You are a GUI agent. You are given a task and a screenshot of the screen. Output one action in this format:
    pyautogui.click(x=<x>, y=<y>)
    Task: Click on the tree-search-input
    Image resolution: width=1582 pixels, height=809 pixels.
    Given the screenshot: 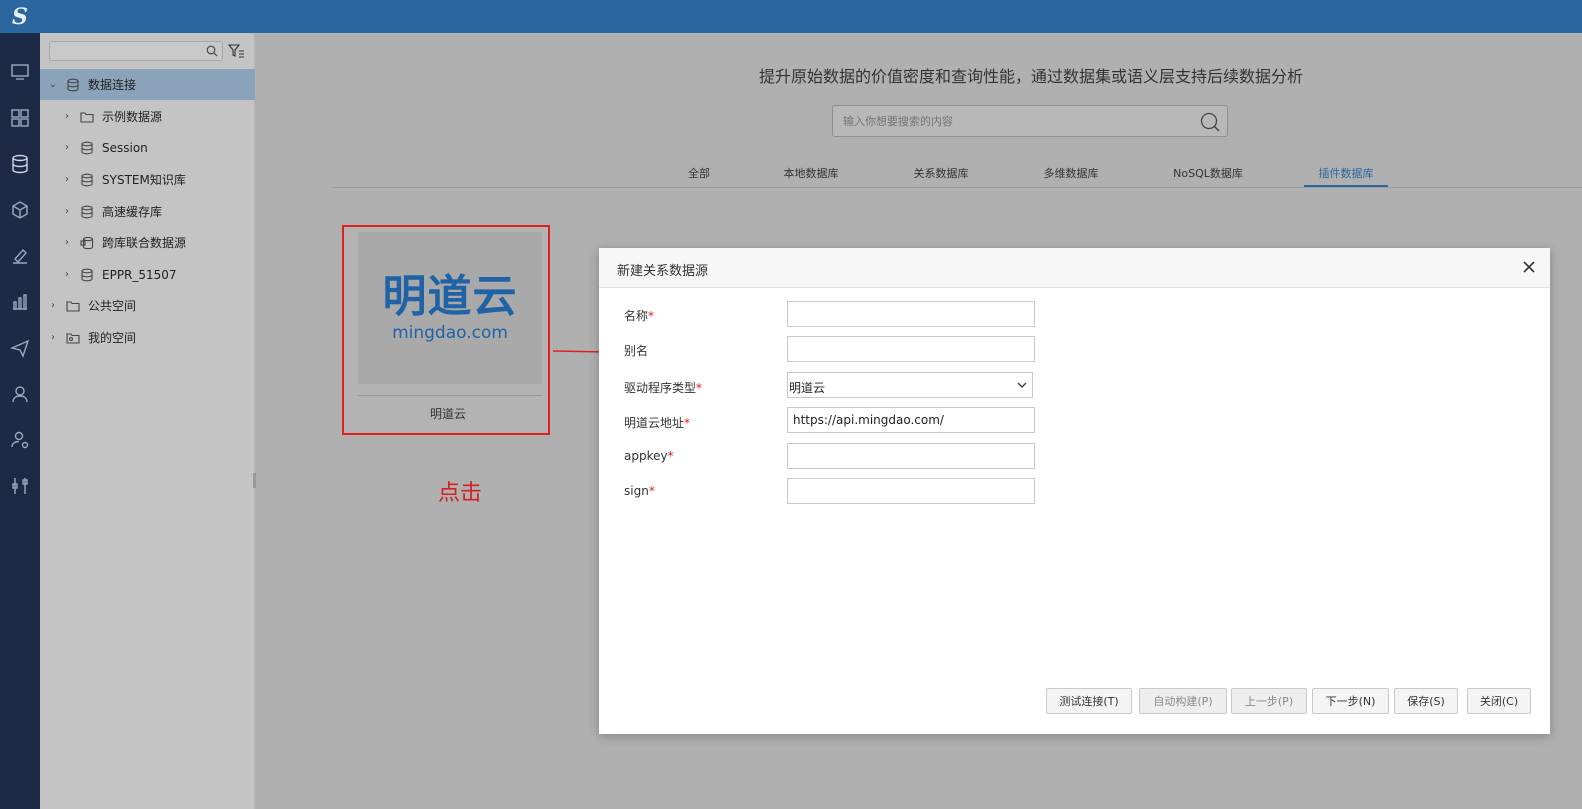 What is the action you would take?
    pyautogui.click(x=136, y=51)
    